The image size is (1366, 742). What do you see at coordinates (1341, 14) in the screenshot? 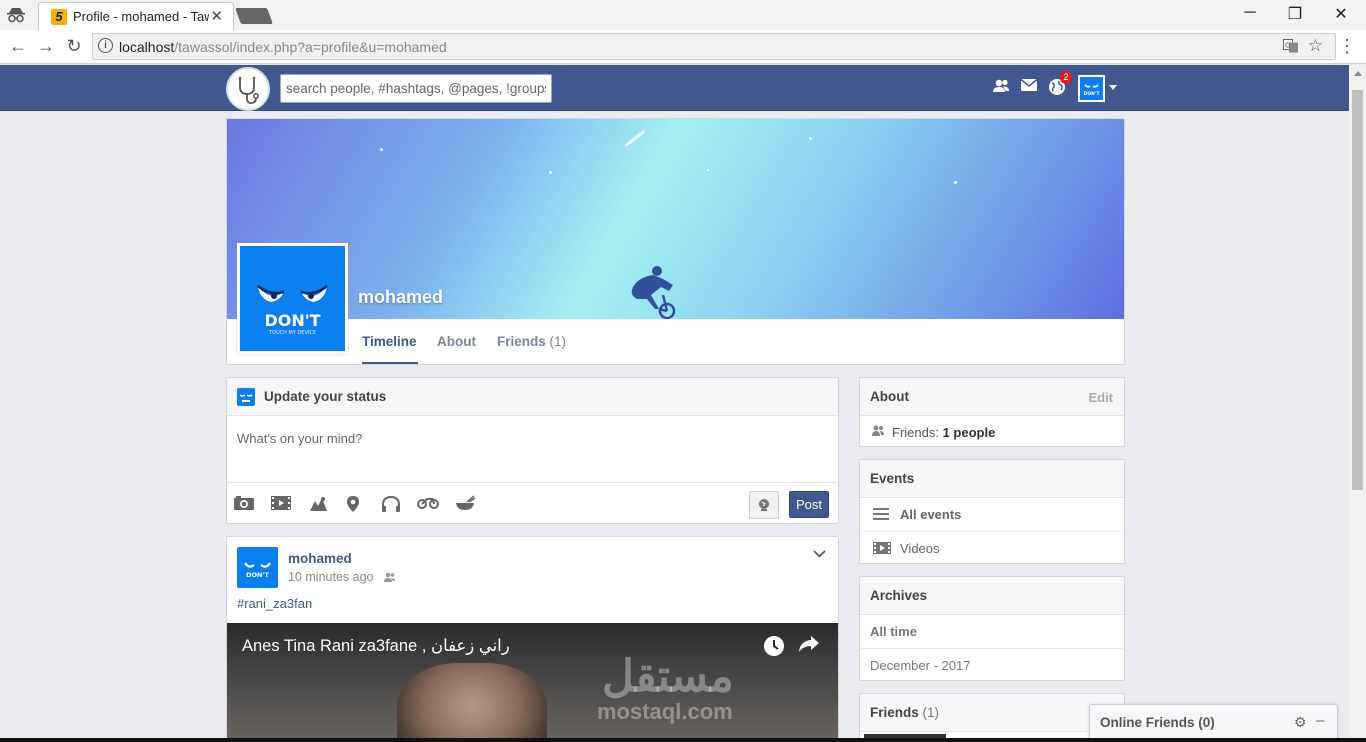
I see `window-close-icon: ✕` at bounding box center [1341, 14].